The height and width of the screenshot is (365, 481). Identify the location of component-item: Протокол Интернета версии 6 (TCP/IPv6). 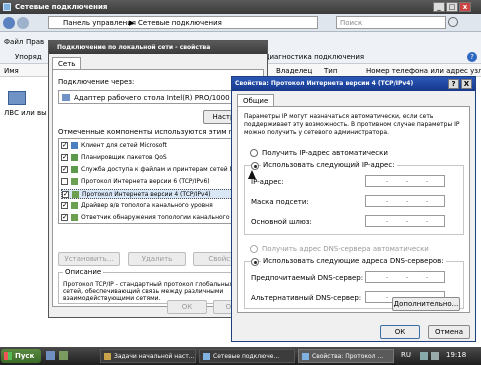
(159, 182).